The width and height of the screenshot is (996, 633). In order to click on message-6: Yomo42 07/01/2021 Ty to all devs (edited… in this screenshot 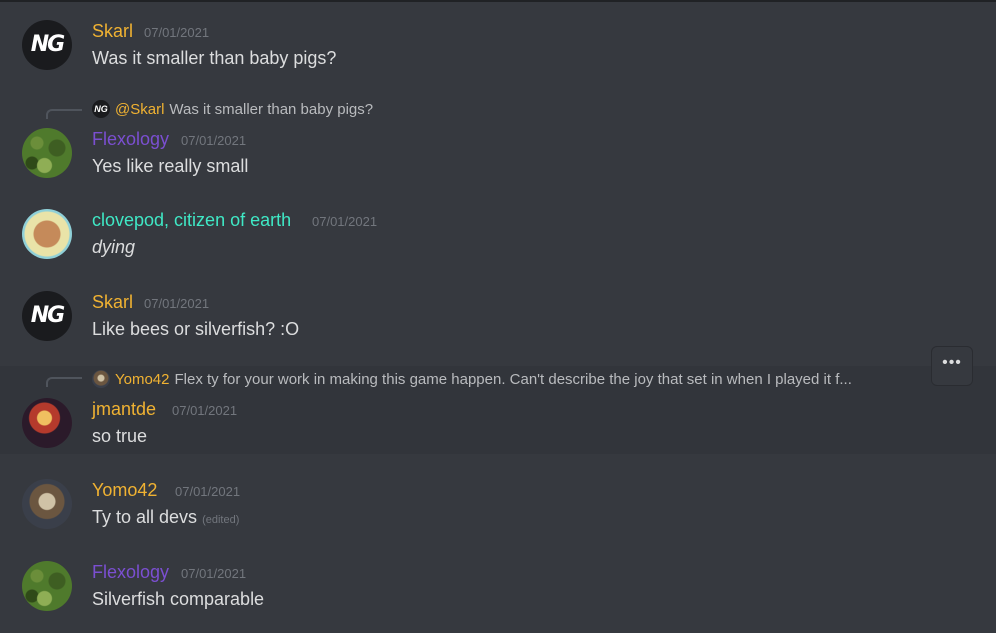, I will do `click(498, 501)`.